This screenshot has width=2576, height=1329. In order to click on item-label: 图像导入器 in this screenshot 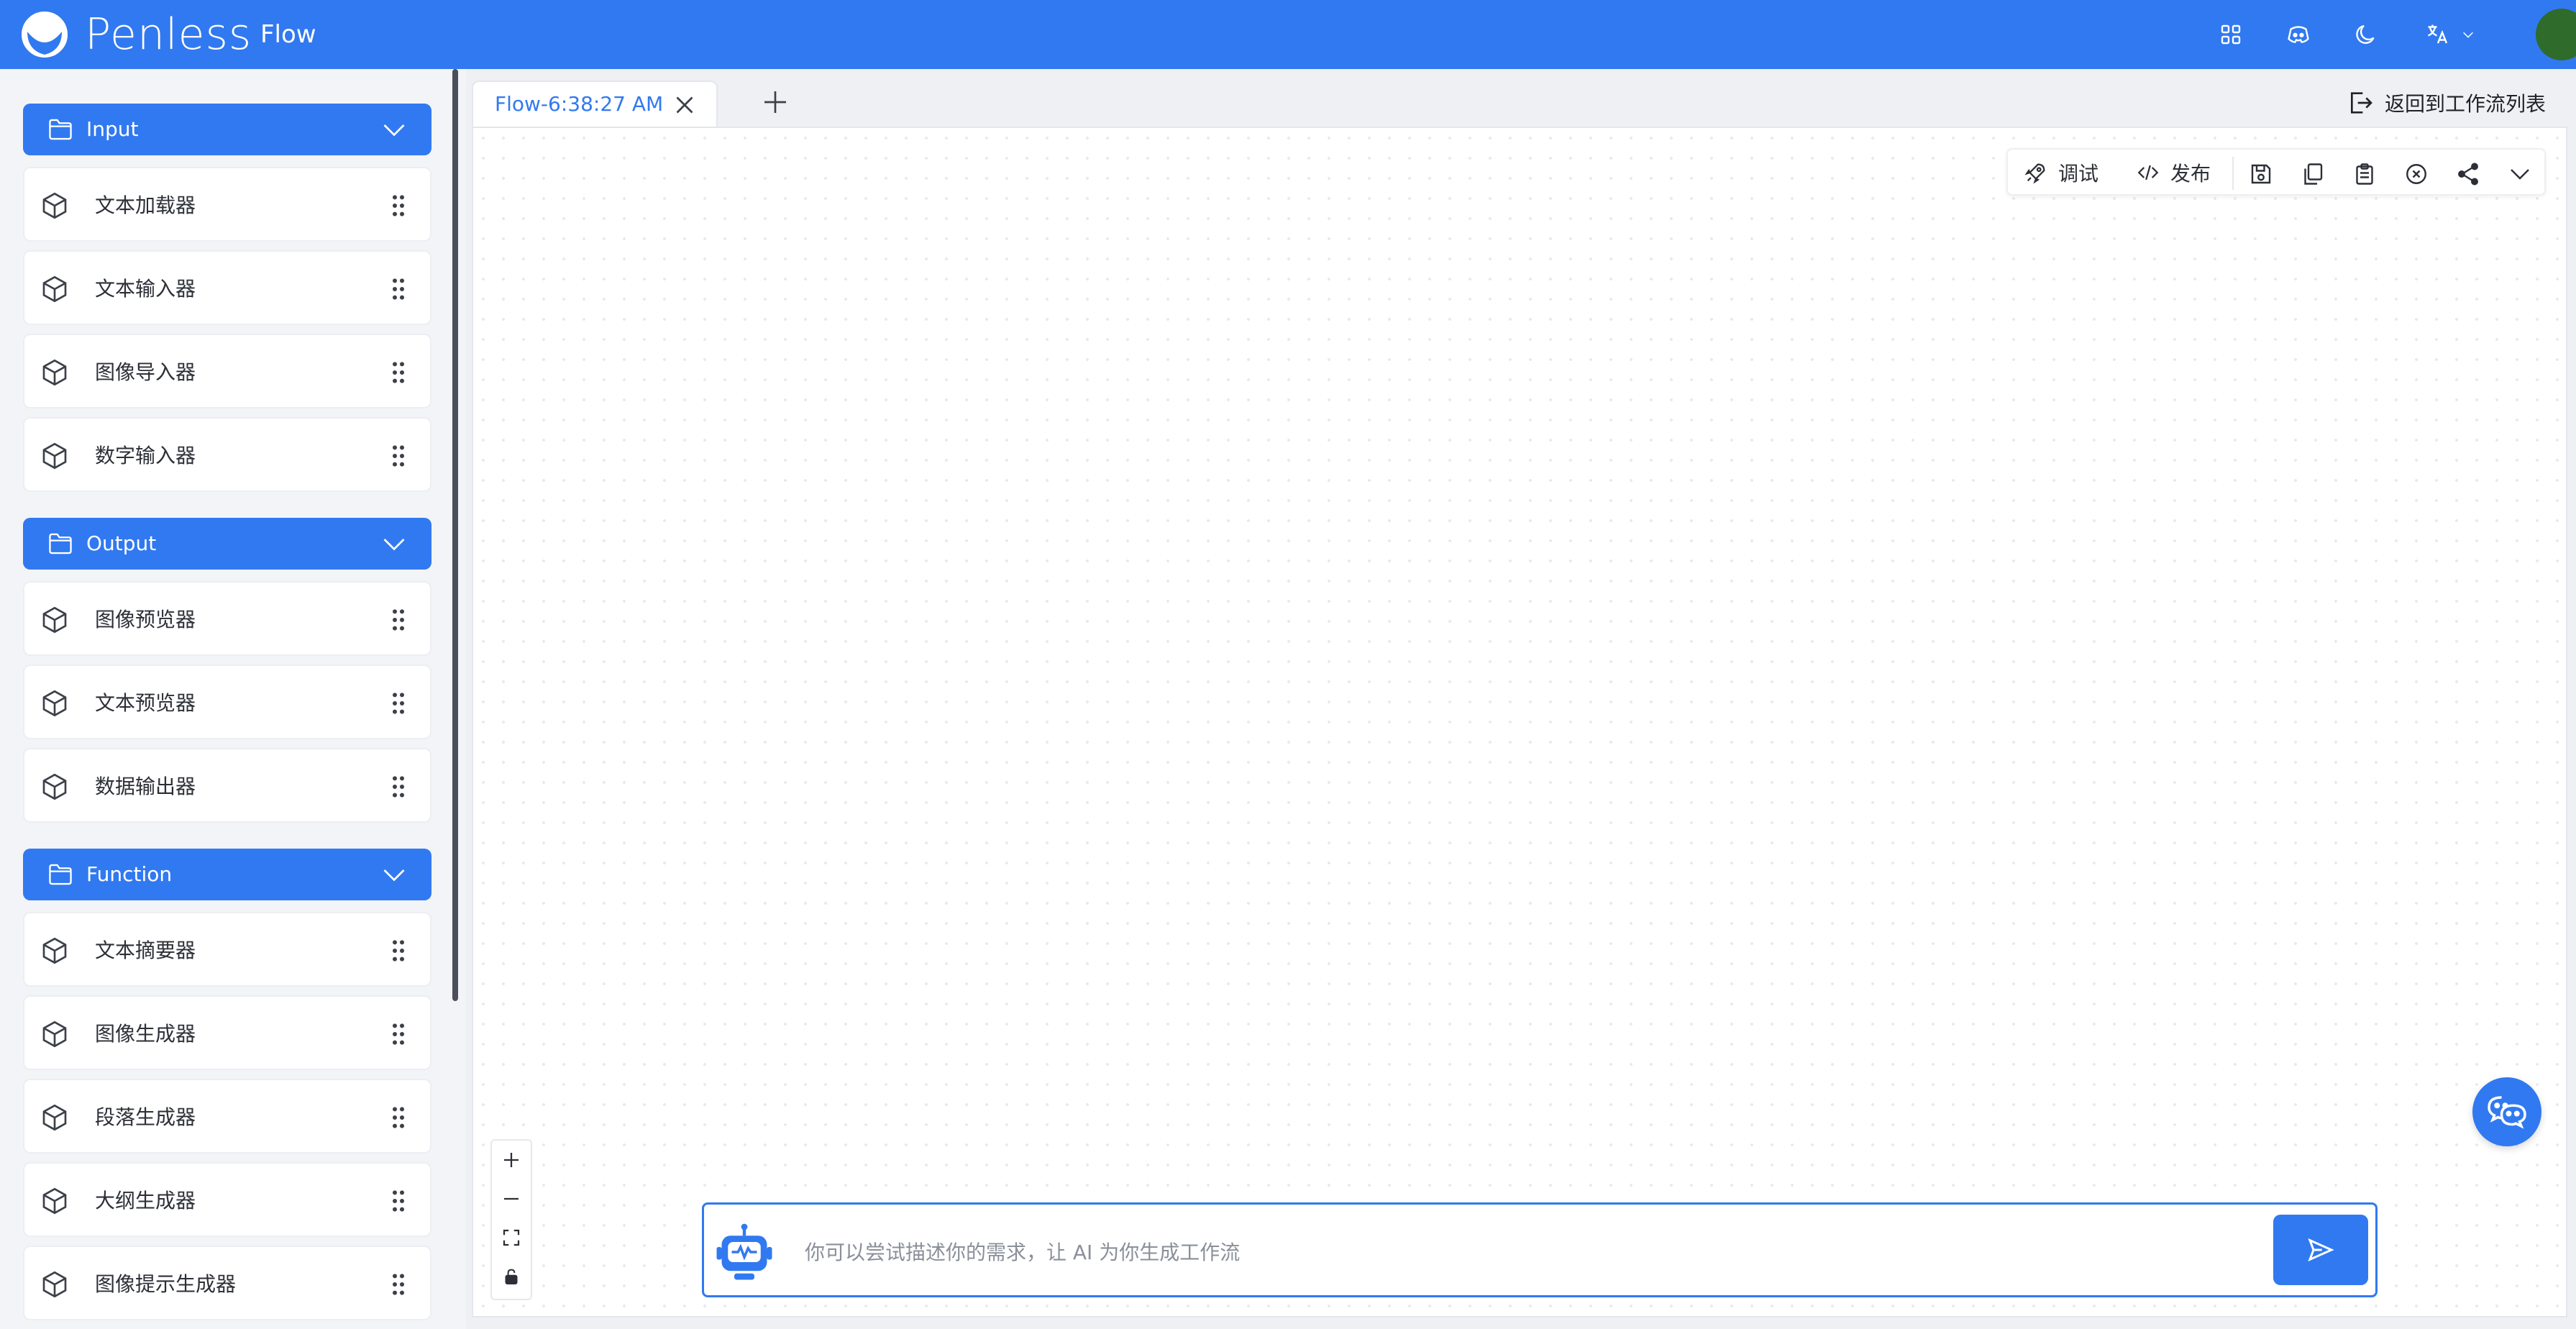, I will do `click(145, 372)`.